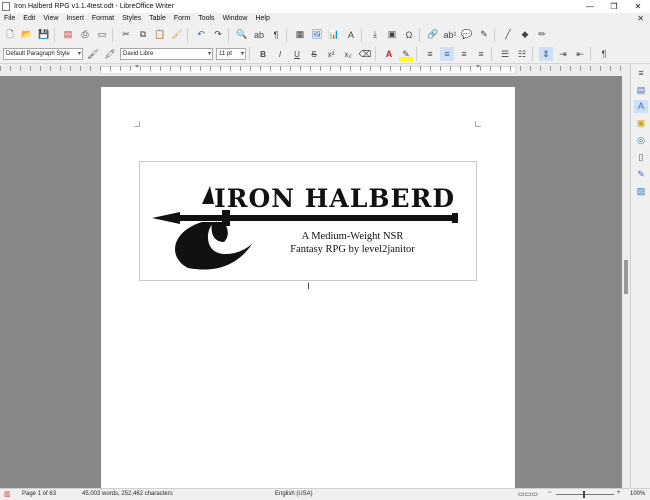 This screenshot has height=500, width=650. What do you see at coordinates (484, 35) in the screenshot?
I see `track-changes-icon: ✎` at bounding box center [484, 35].